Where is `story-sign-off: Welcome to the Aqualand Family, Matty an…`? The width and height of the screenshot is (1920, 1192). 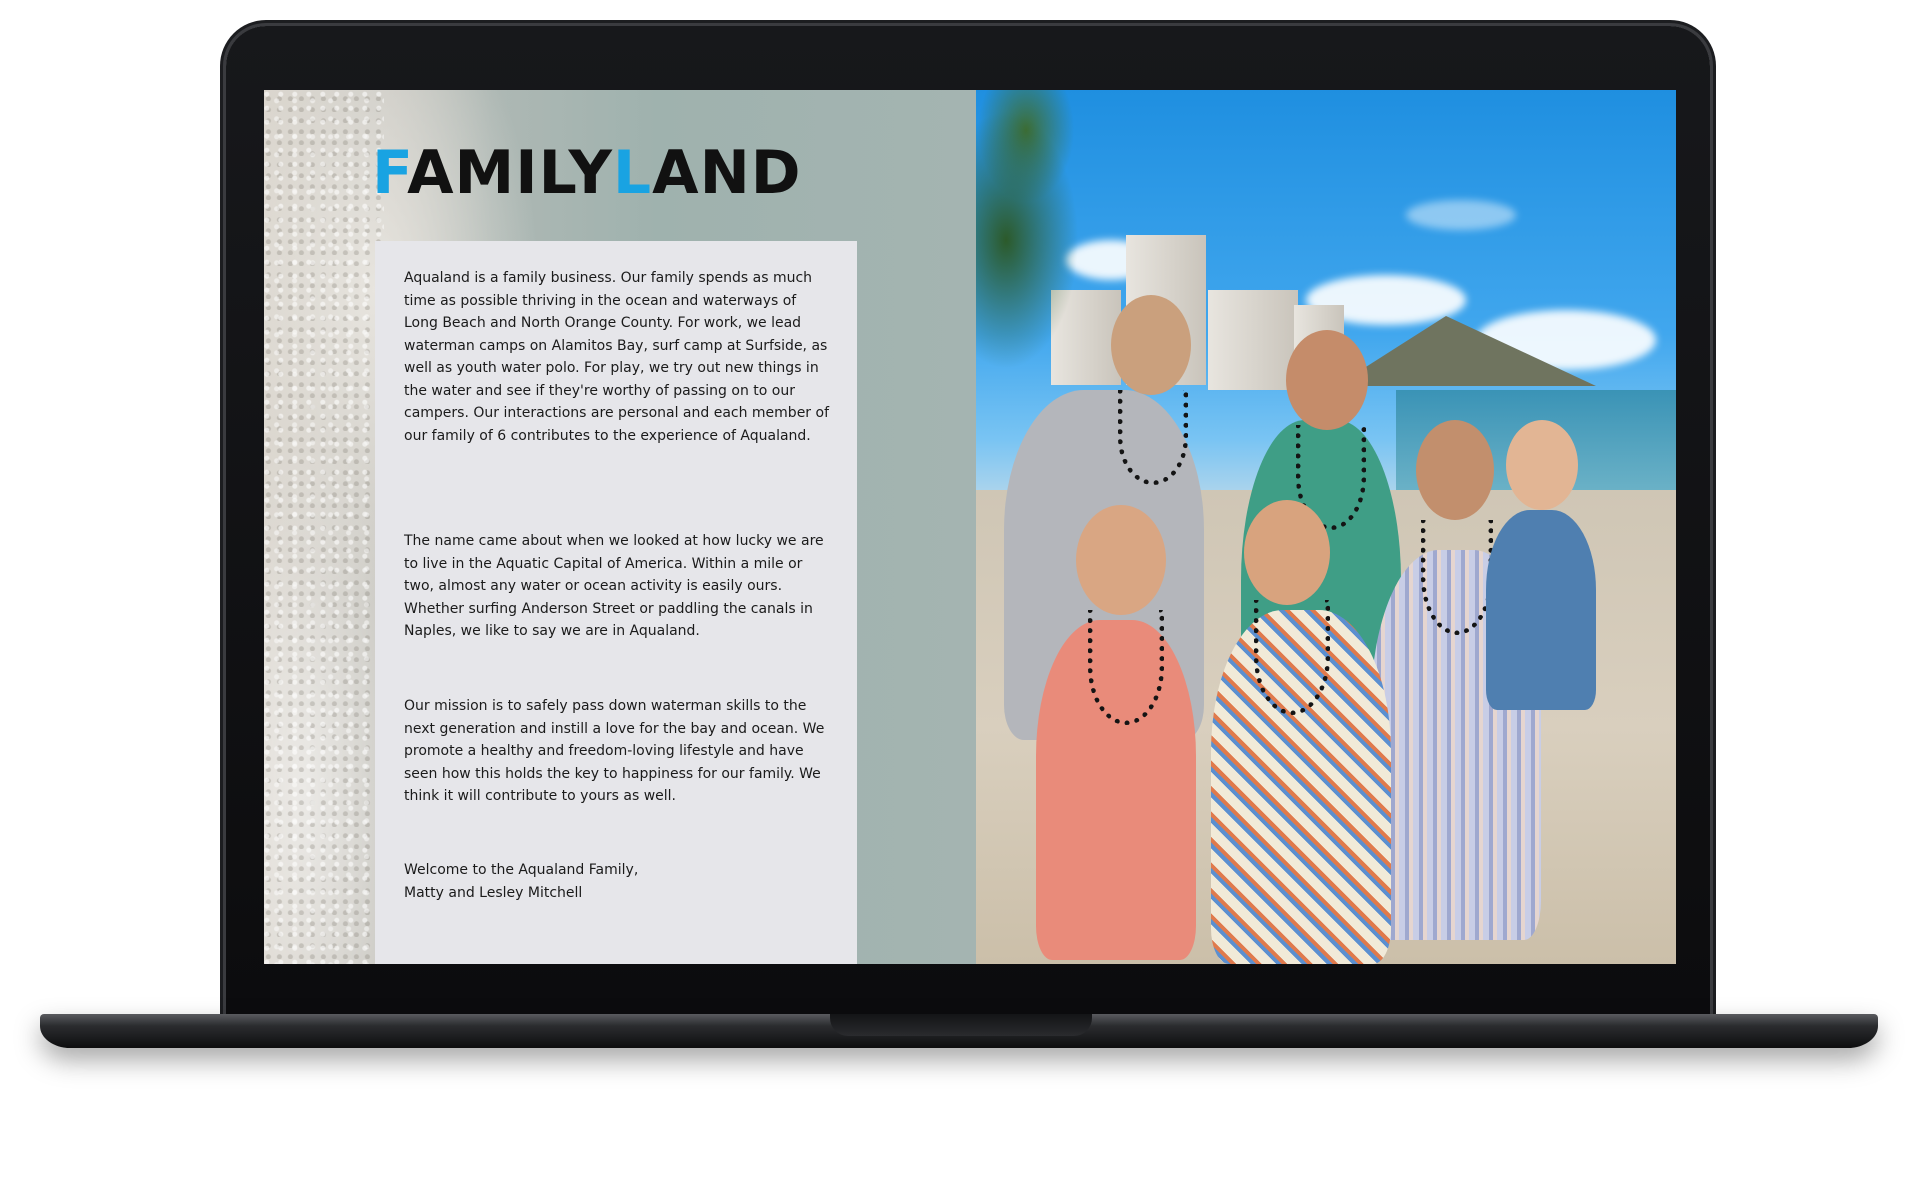 story-sign-off: Welcome to the Aqualand Family, Matty an… is located at coordinates (619, 881).